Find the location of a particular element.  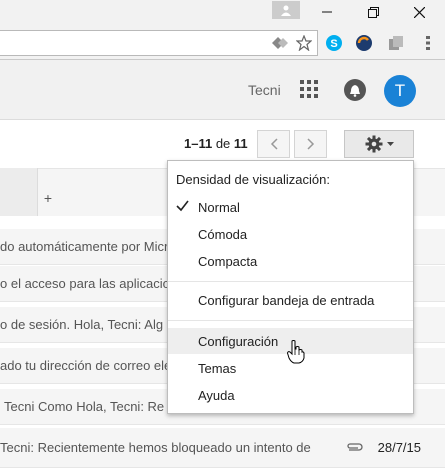

density-option-comoda: Cómoda is located at coordinates (290, 234).